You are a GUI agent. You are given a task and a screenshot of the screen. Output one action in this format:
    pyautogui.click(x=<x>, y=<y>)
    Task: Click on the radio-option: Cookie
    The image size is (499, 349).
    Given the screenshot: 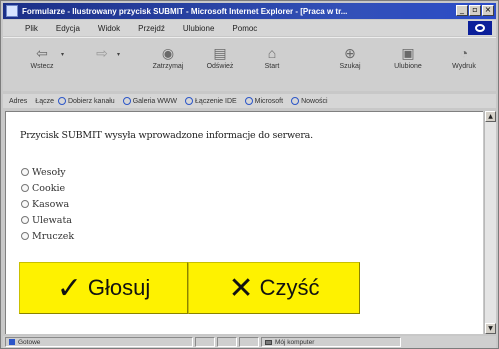 What is the action you would take?
    pyautogui.click(x=47, y=188)
    